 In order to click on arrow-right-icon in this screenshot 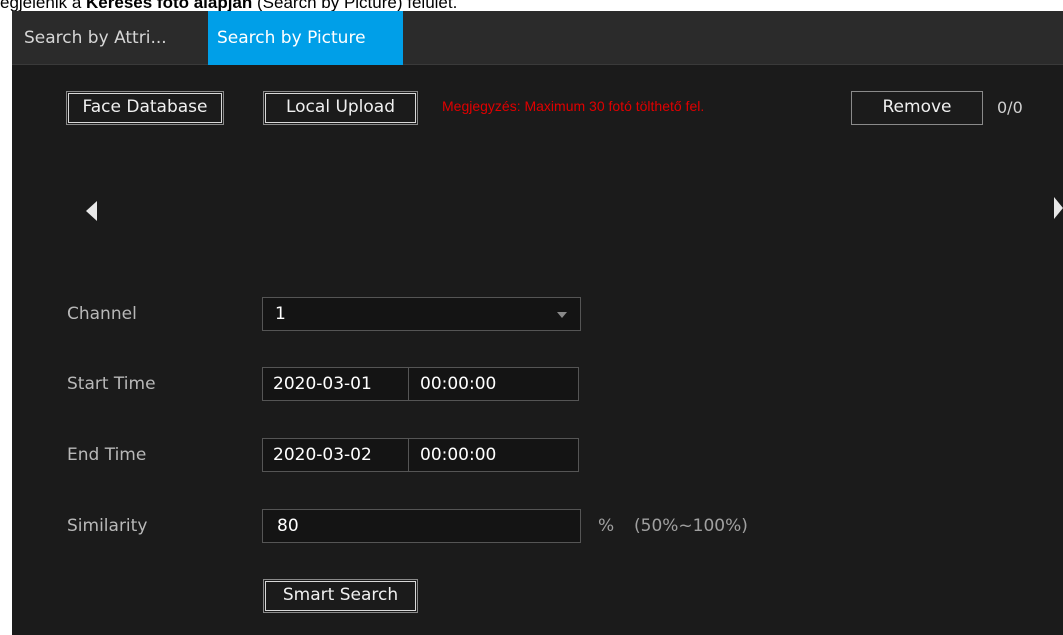, I will do `click(1058, 208)`.